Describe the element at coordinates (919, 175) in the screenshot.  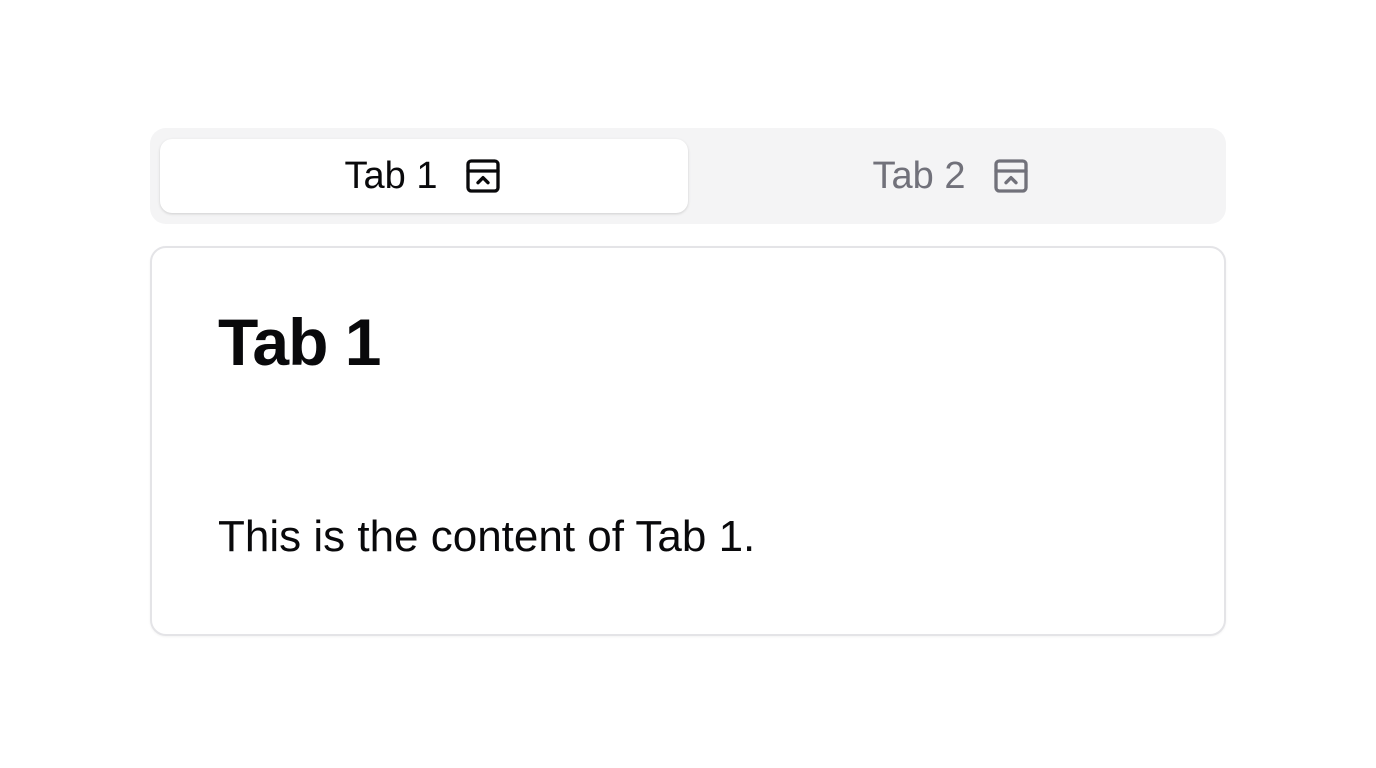
I see `tab-2-label: Tab 2` at that location.